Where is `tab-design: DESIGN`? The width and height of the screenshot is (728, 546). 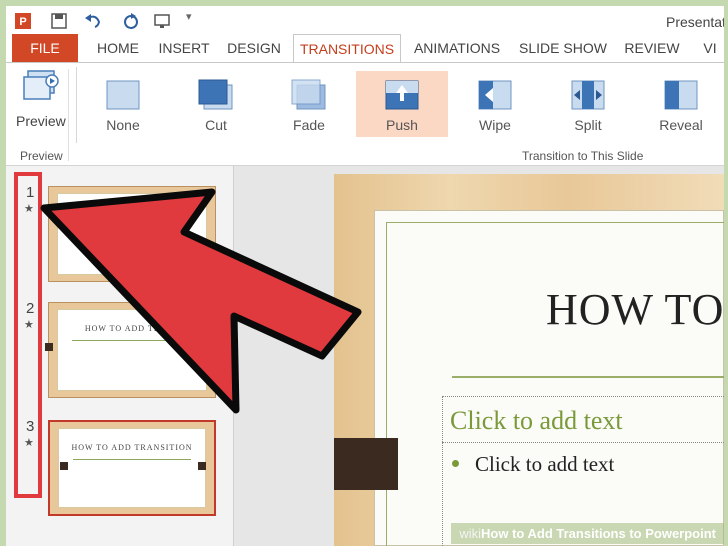
tab-design: DESIGN is located at coordinates (254, 48).